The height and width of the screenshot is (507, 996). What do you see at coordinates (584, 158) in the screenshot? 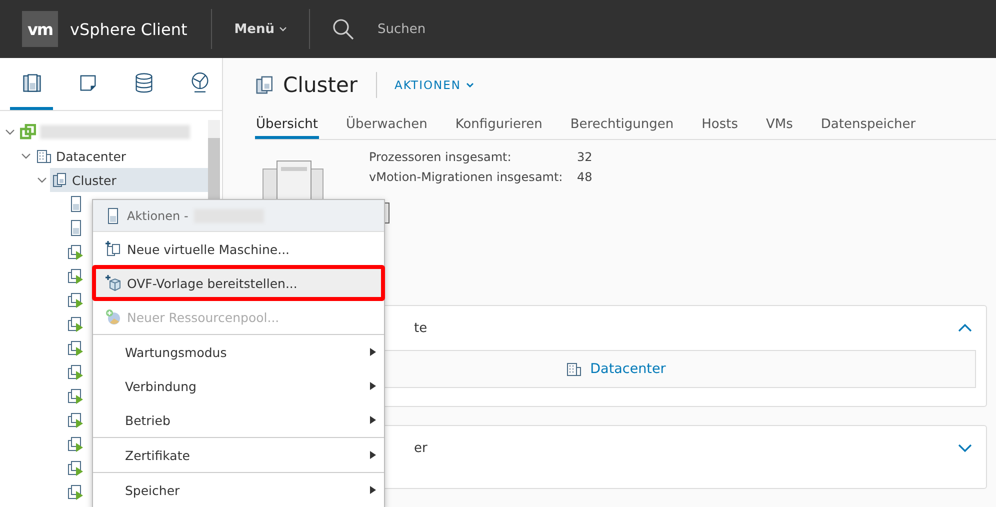
I see `stat-value: 32` at bounding box center [584, 158].